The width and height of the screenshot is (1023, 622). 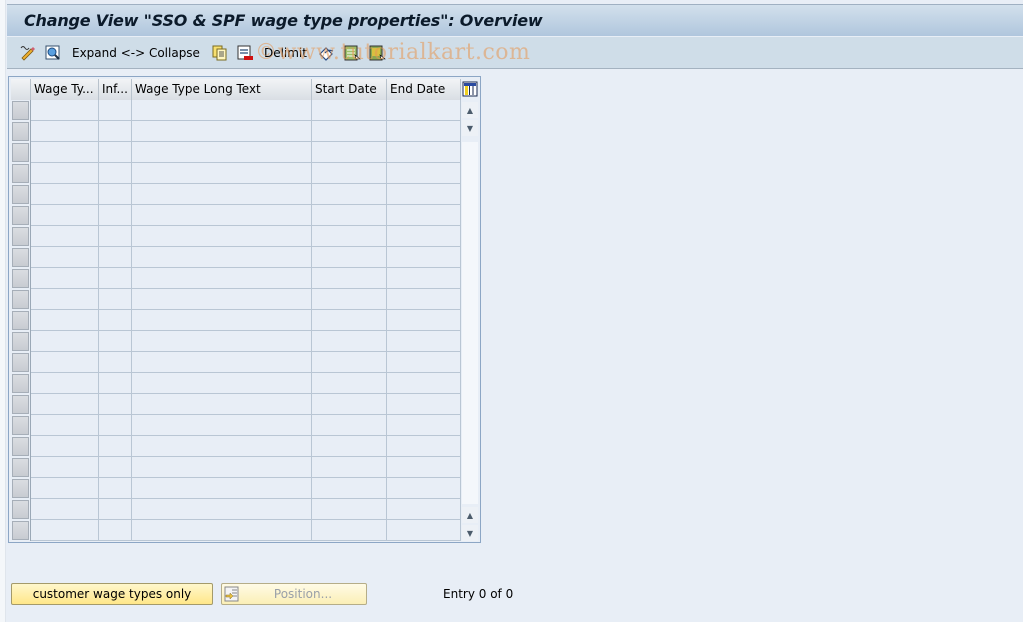 What do you see at coordinates (285, 53) in the screenshot?
I see `delimit-button: Delimit` at bounding box center [285, 53].